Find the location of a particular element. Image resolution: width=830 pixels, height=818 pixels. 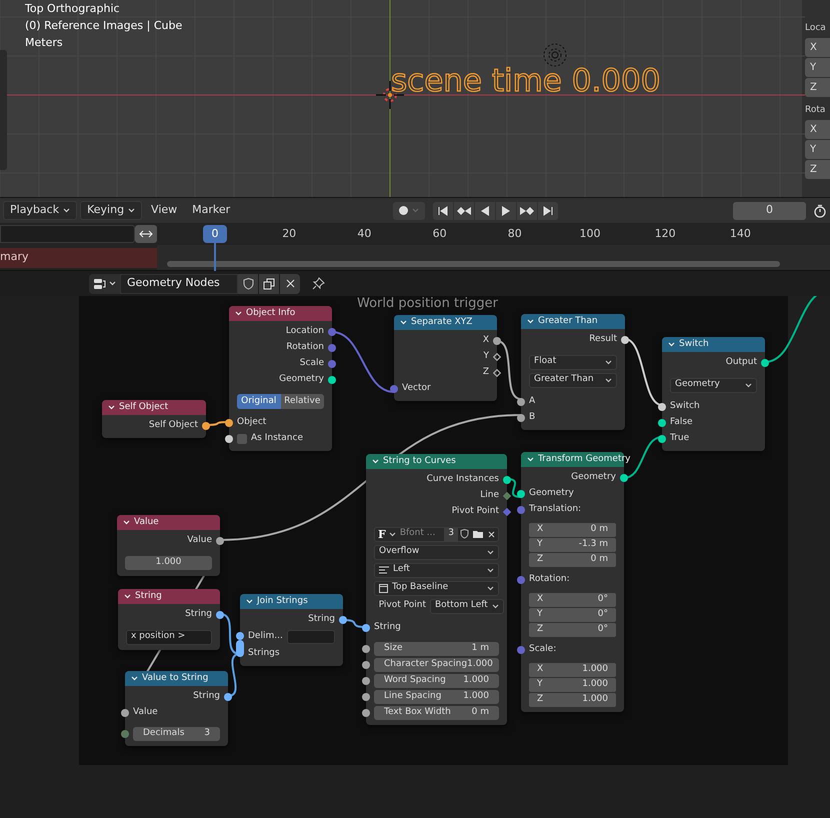

dropdown: Left is located at coordinates (436, 570).